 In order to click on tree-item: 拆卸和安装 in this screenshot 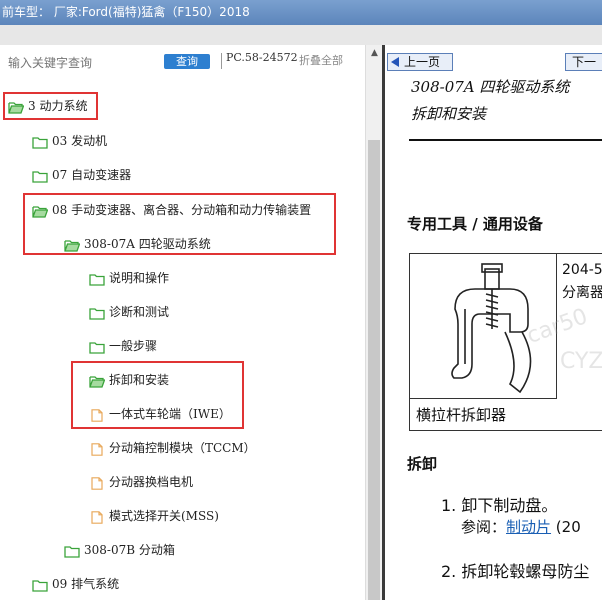, I will do `click(129, 379)`.